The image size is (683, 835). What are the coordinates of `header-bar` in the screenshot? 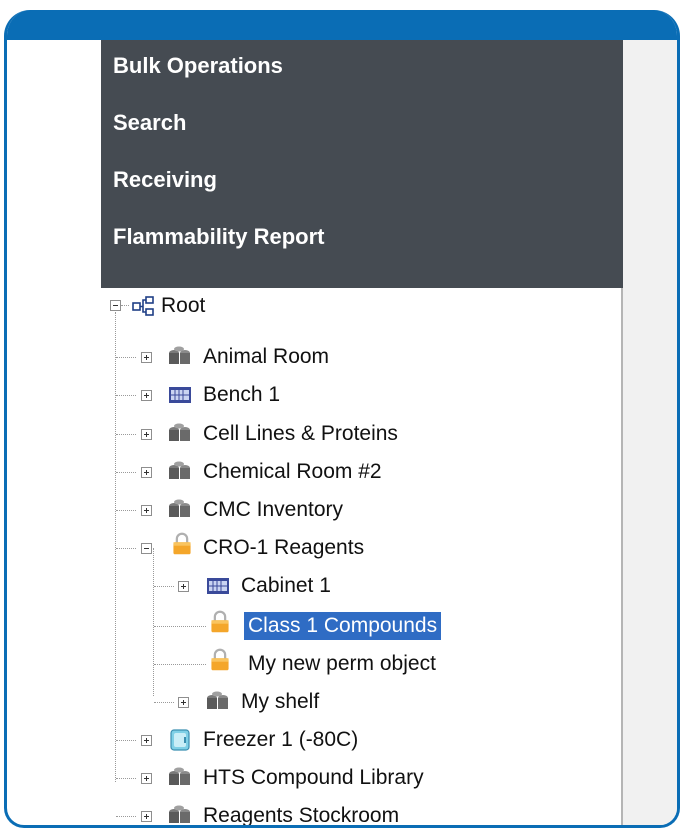 It's located at (342, 25).